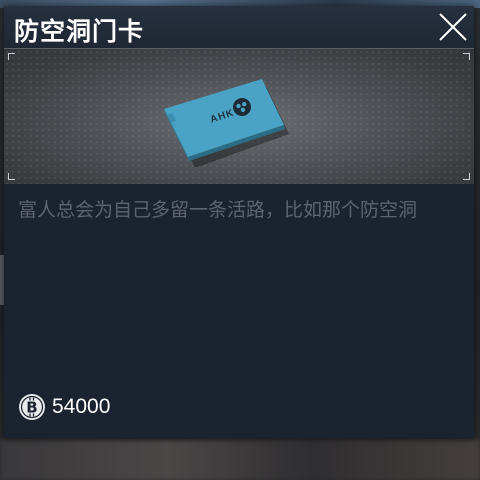 The width and height of the screenshot is (480, 480). I want to click on price-row: B 54000, so click(64, 407).